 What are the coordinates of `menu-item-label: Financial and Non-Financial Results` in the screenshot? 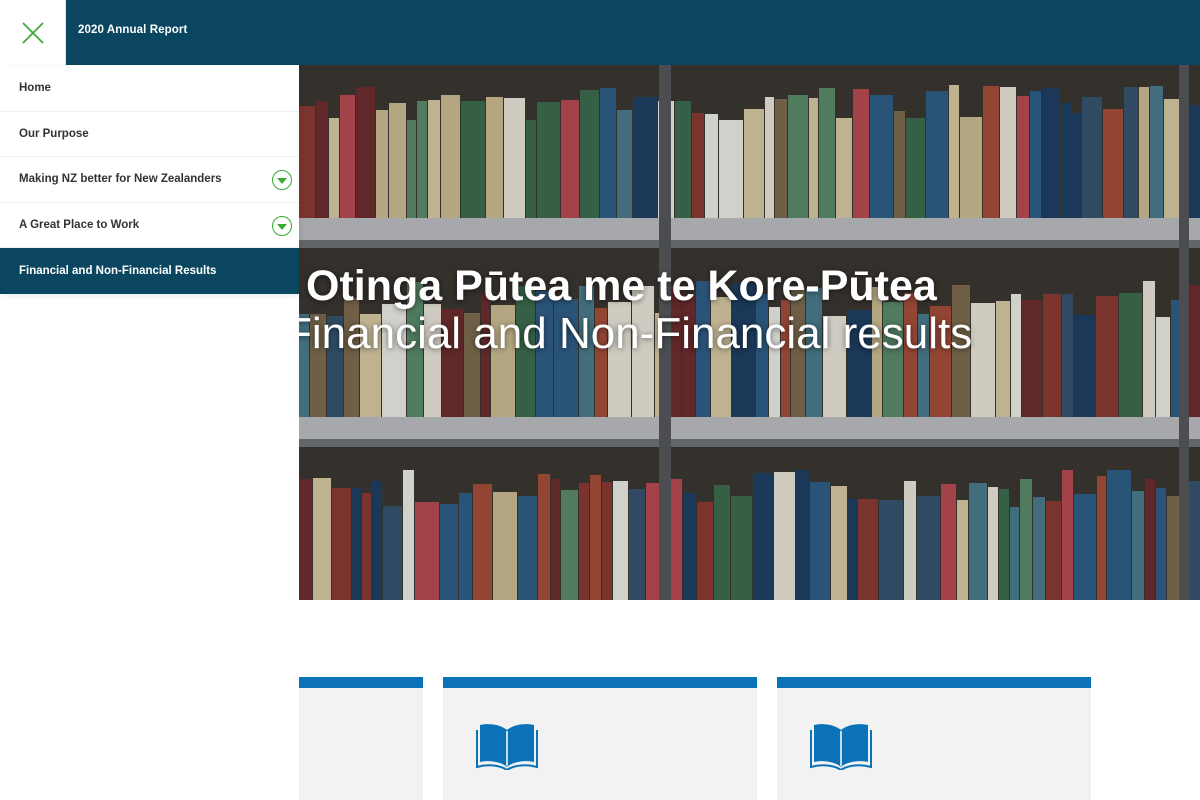 It's located at (118, 270).